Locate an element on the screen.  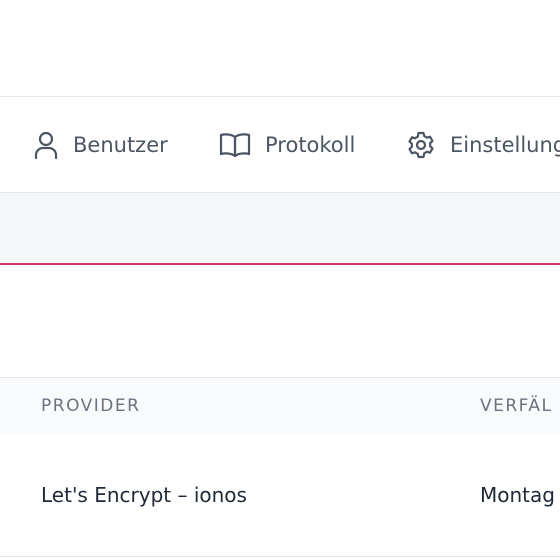
nav-item-label: Protokoll is located at coordinates (310, 144).